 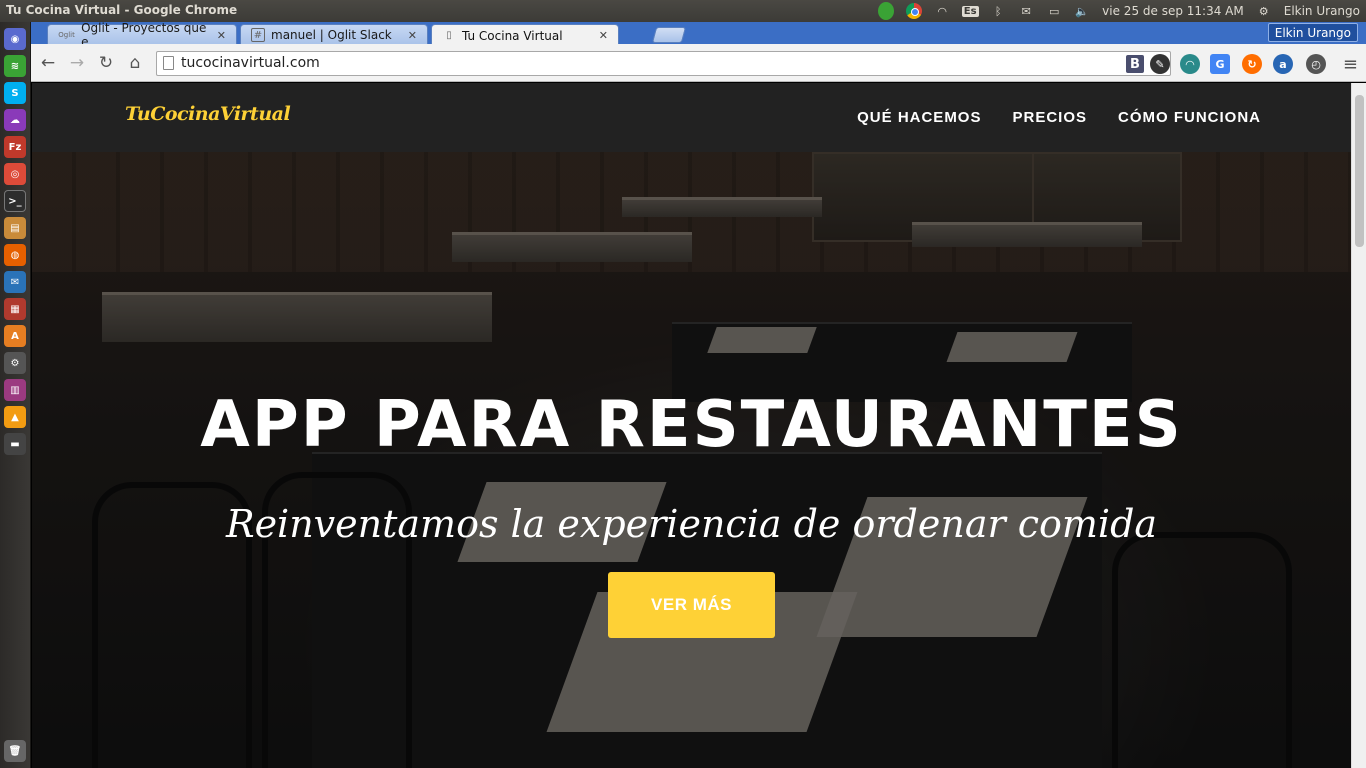 What do you see at coordinates (669, 35) in the screenshot?
I see `new-tab-button` at bounding box center [669, 35].